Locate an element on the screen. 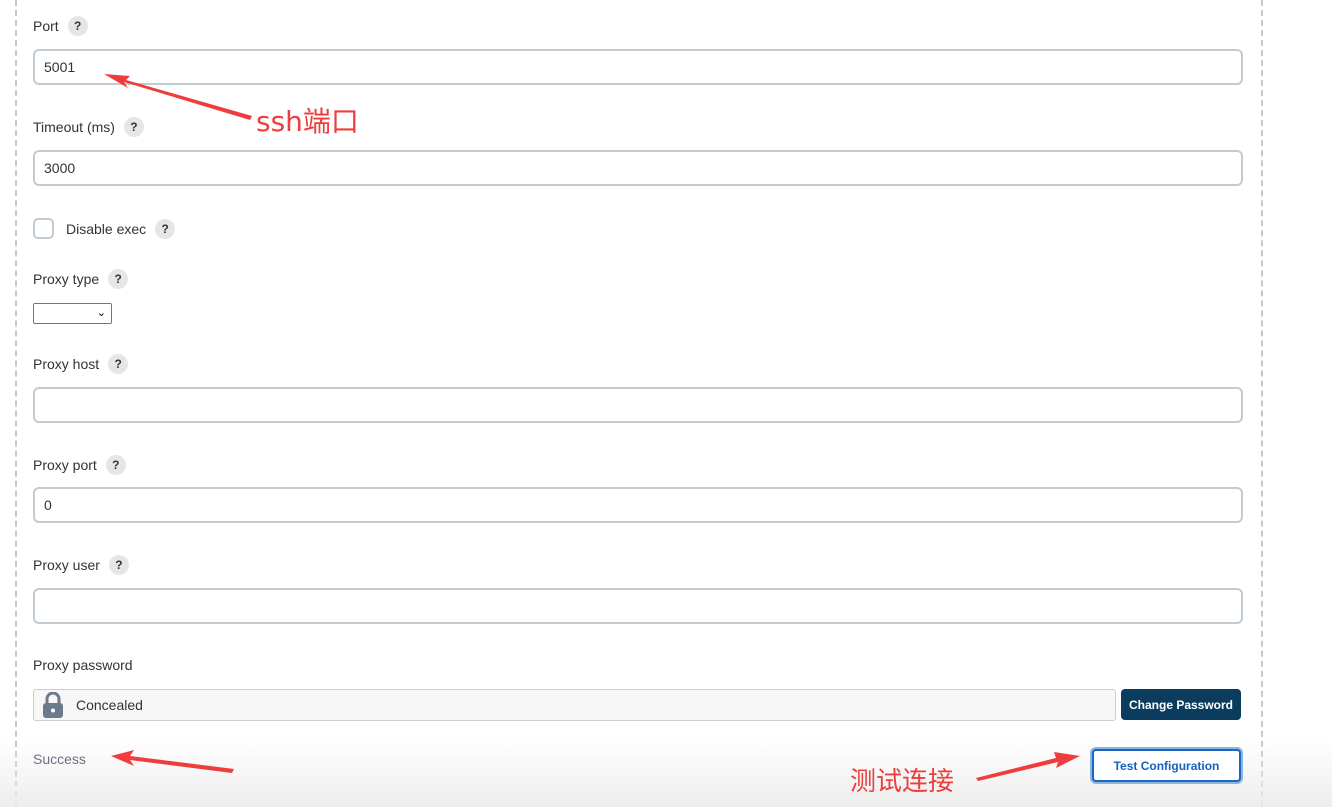 The width and height of the screenshot is (1332, 807). chevron-down-icon: ⌄ is located at coordinates (101, 313).